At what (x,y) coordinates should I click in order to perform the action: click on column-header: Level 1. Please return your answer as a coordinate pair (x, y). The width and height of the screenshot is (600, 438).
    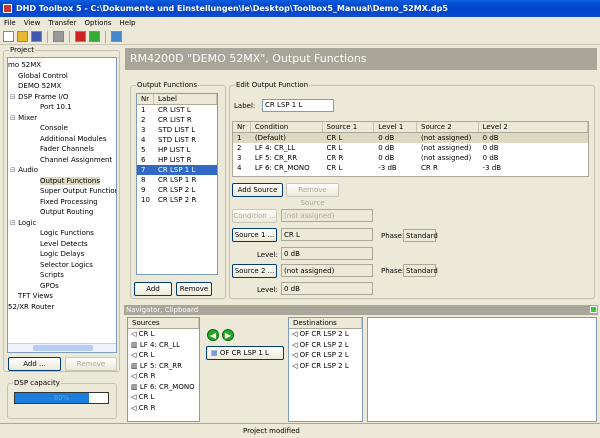
    Looking at the image, I should click on (395, 127).